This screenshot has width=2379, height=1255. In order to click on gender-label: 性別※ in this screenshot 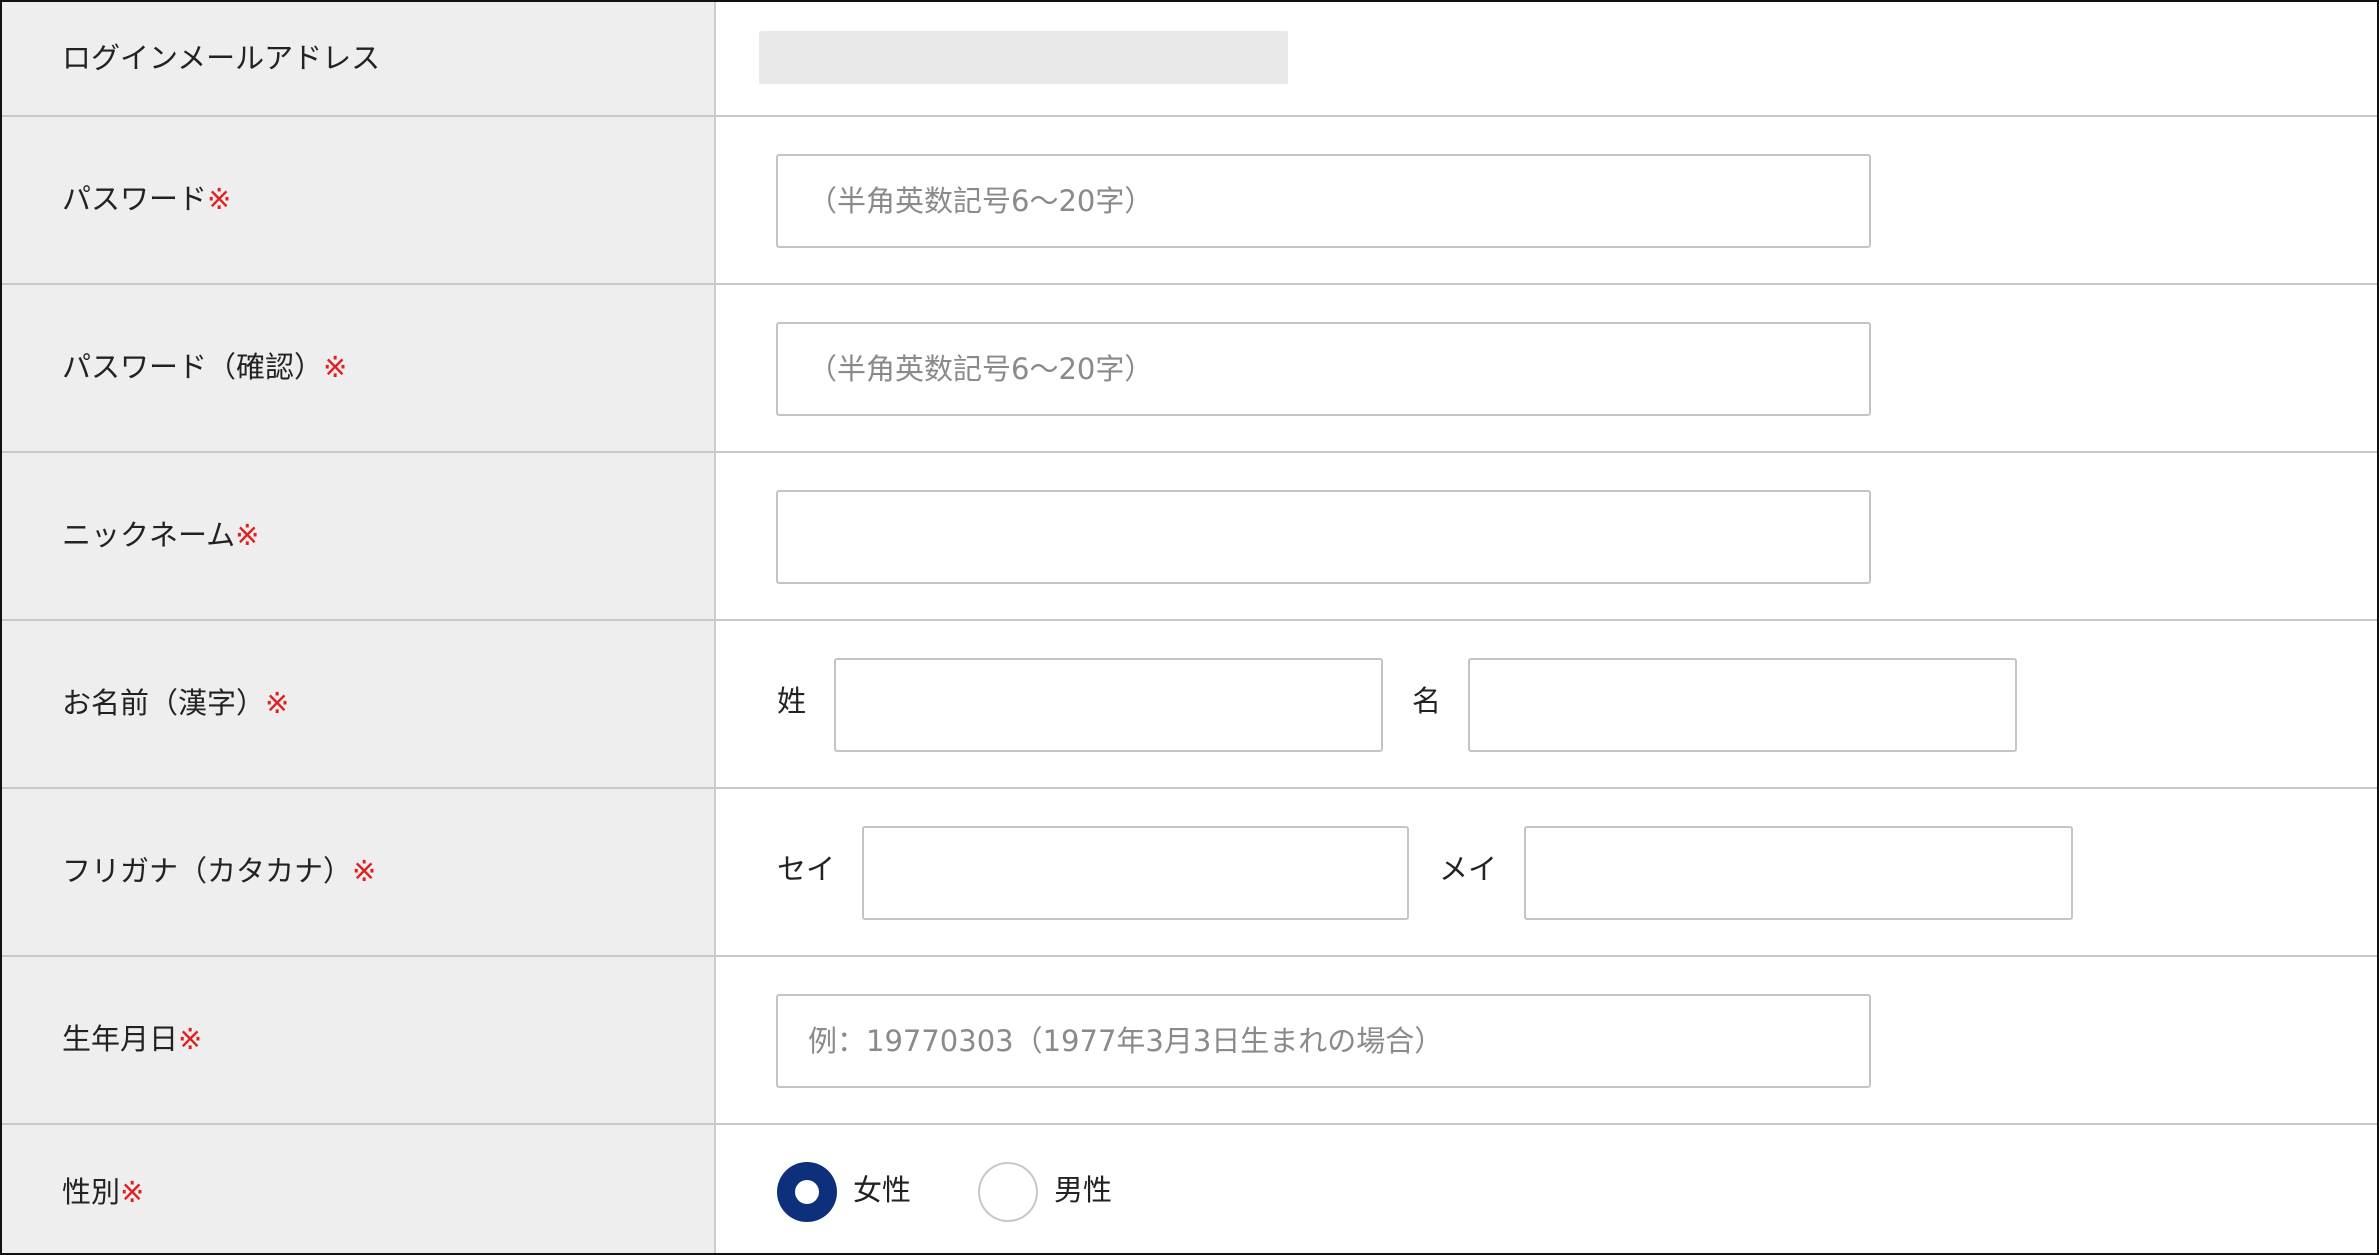, I will do `click(103, 1192)`.